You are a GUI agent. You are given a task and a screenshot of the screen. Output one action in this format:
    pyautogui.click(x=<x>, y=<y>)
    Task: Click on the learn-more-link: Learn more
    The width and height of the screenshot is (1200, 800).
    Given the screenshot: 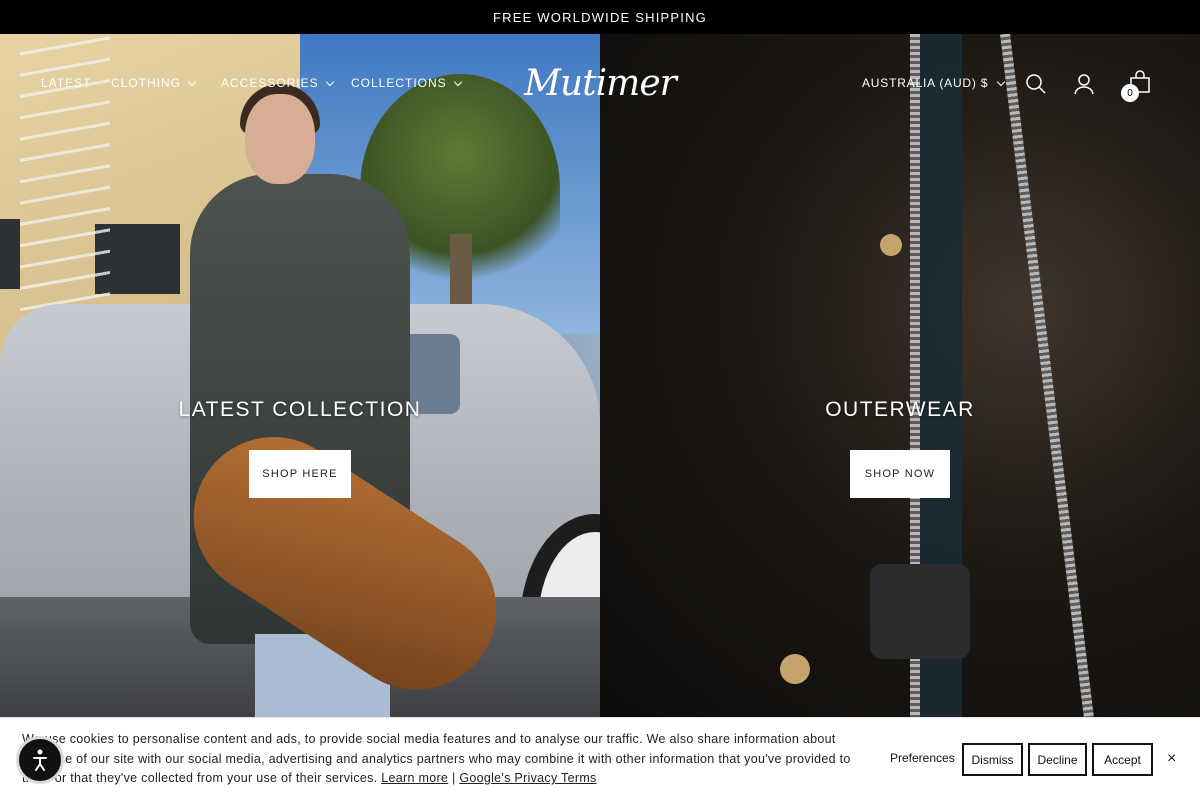 What is the action you would take?
    pyautogui.click(x=414, y=778)
    